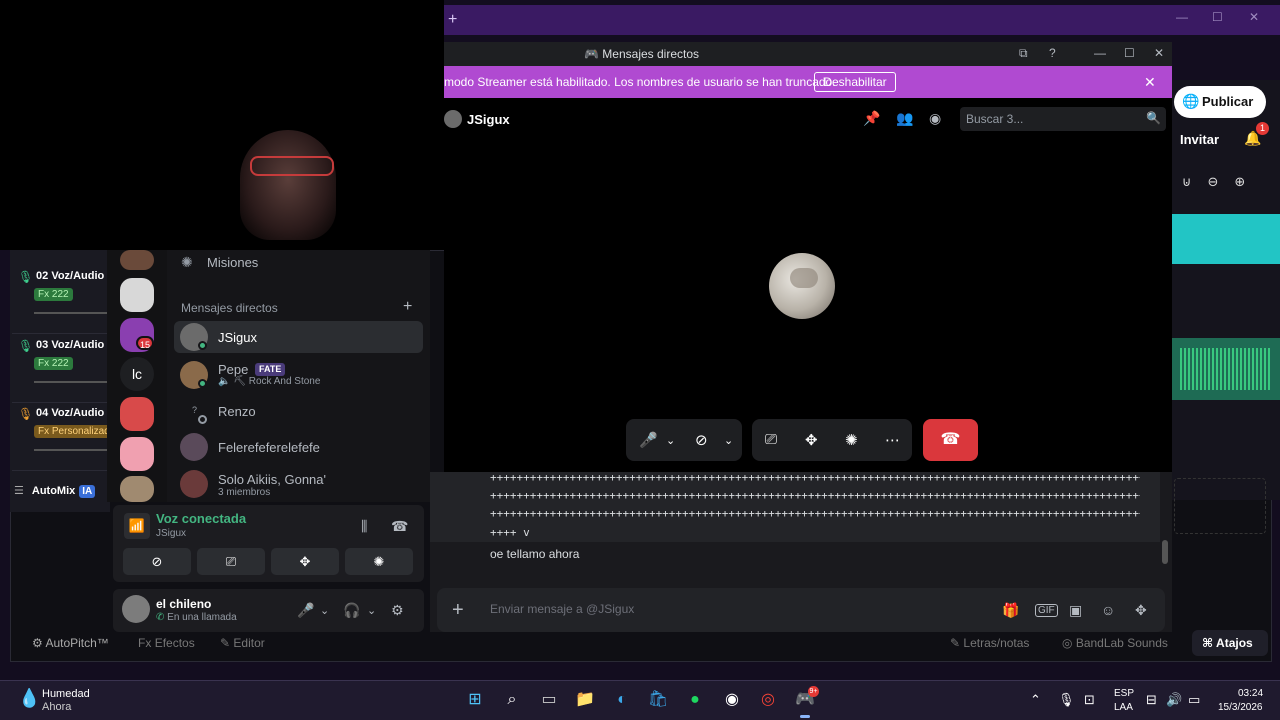 This screenshot has width=1280, height=720. Describe the element at coordinates (364, 526) in the screenshot. I see `noise-suppression-icon: ⫼` at that location.